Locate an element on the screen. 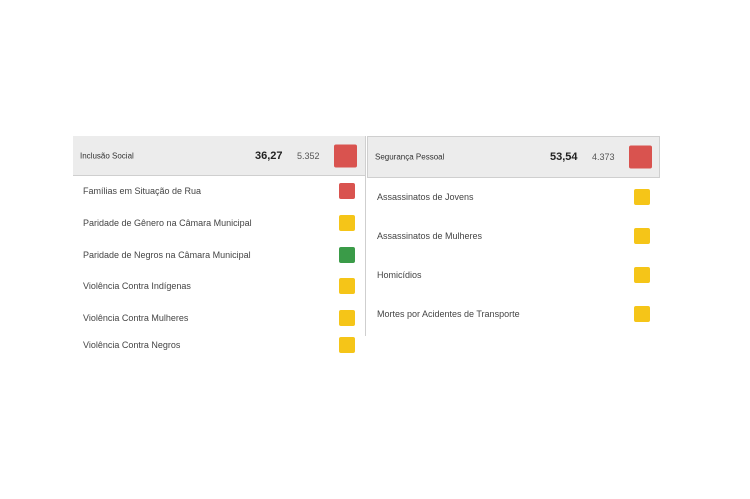 This screenshot has width=750, height=499. indicator-row: Mortes por Acidentes de Transporte is located at coordinates (513, 314).